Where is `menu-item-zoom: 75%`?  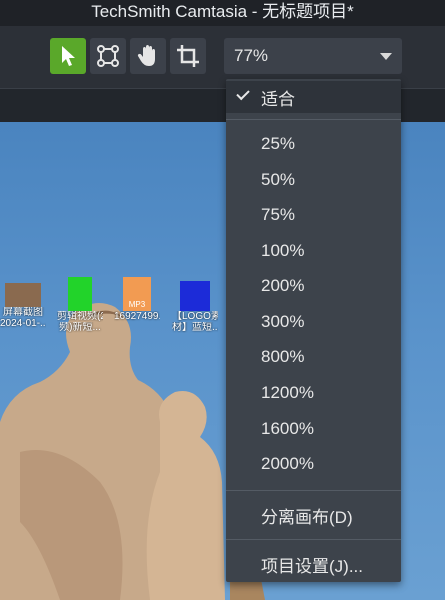 menu-item-zoom: 75% is located at coordinates (313, 215).